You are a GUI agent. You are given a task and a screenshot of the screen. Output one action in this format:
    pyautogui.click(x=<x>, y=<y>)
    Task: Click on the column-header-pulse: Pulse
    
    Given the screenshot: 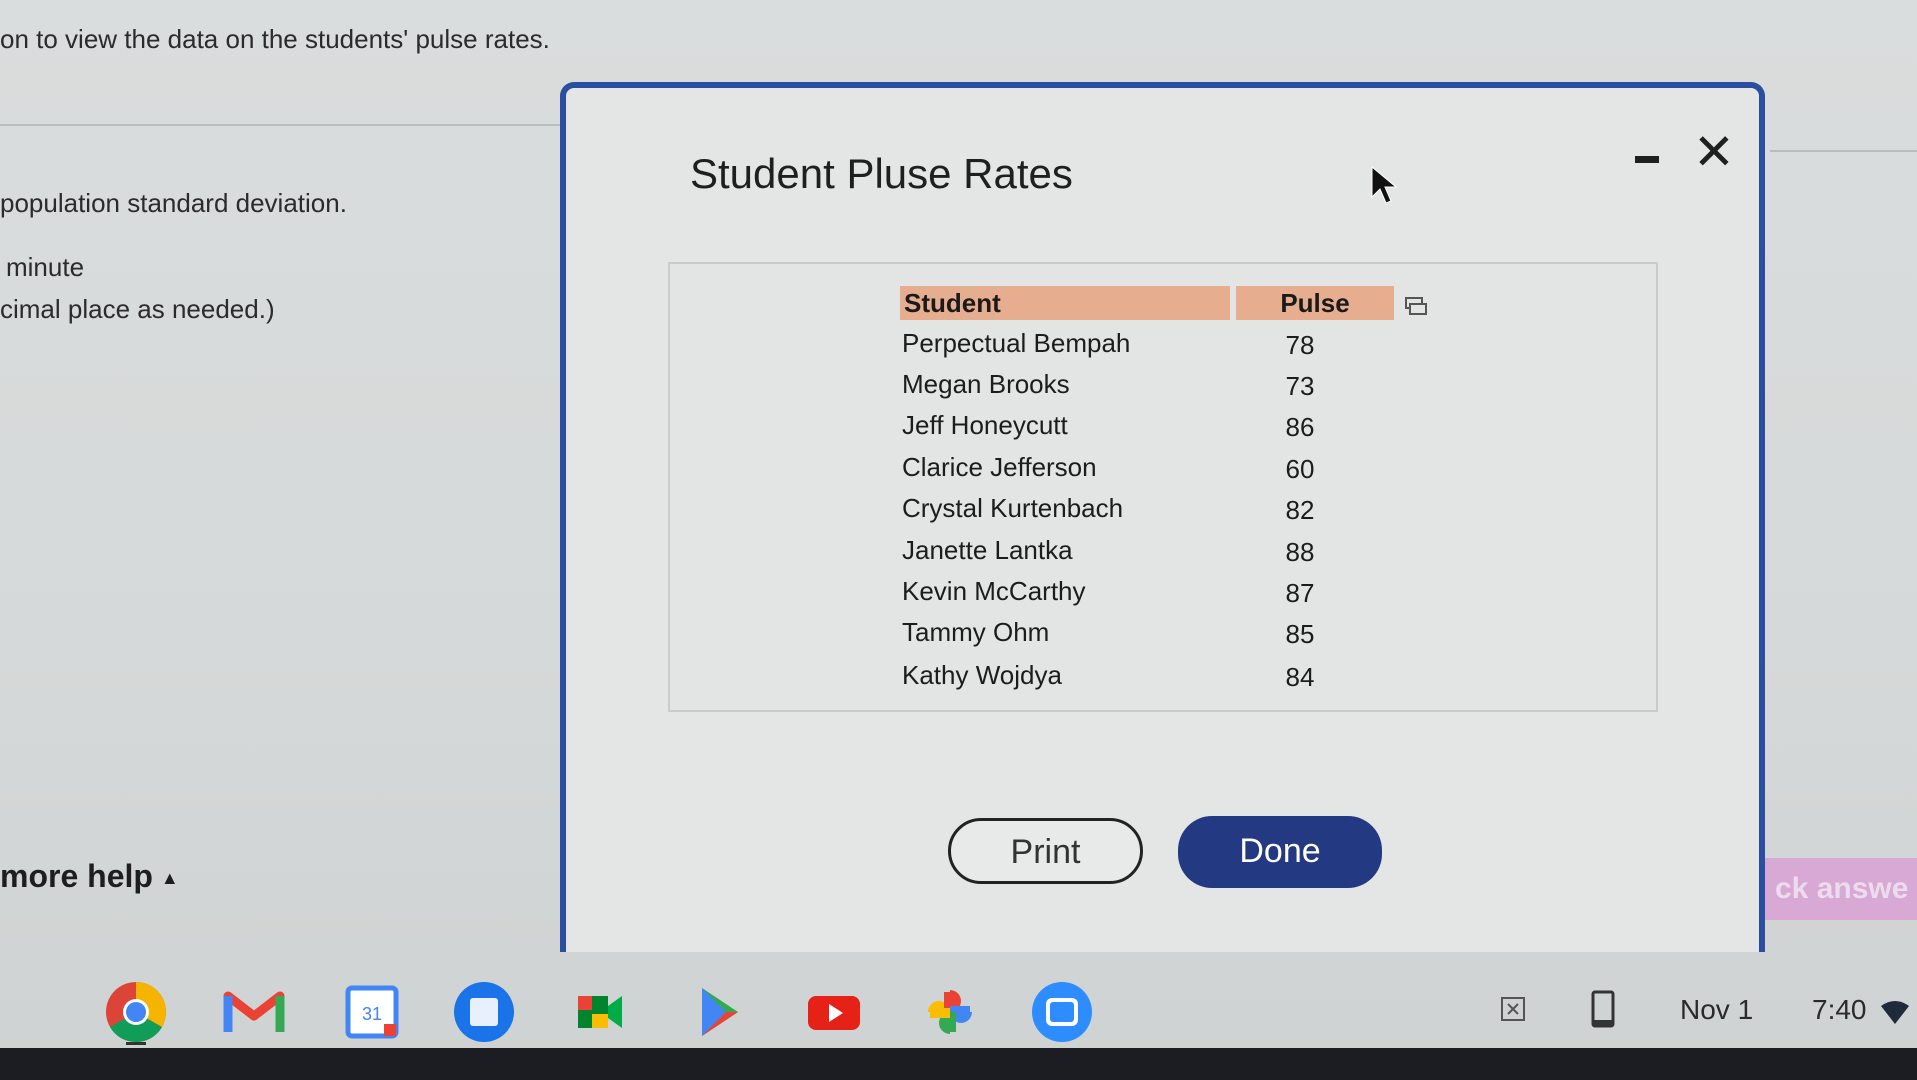 What is the action you would take?
    pyautogui.click(x=1315, y=303)
    